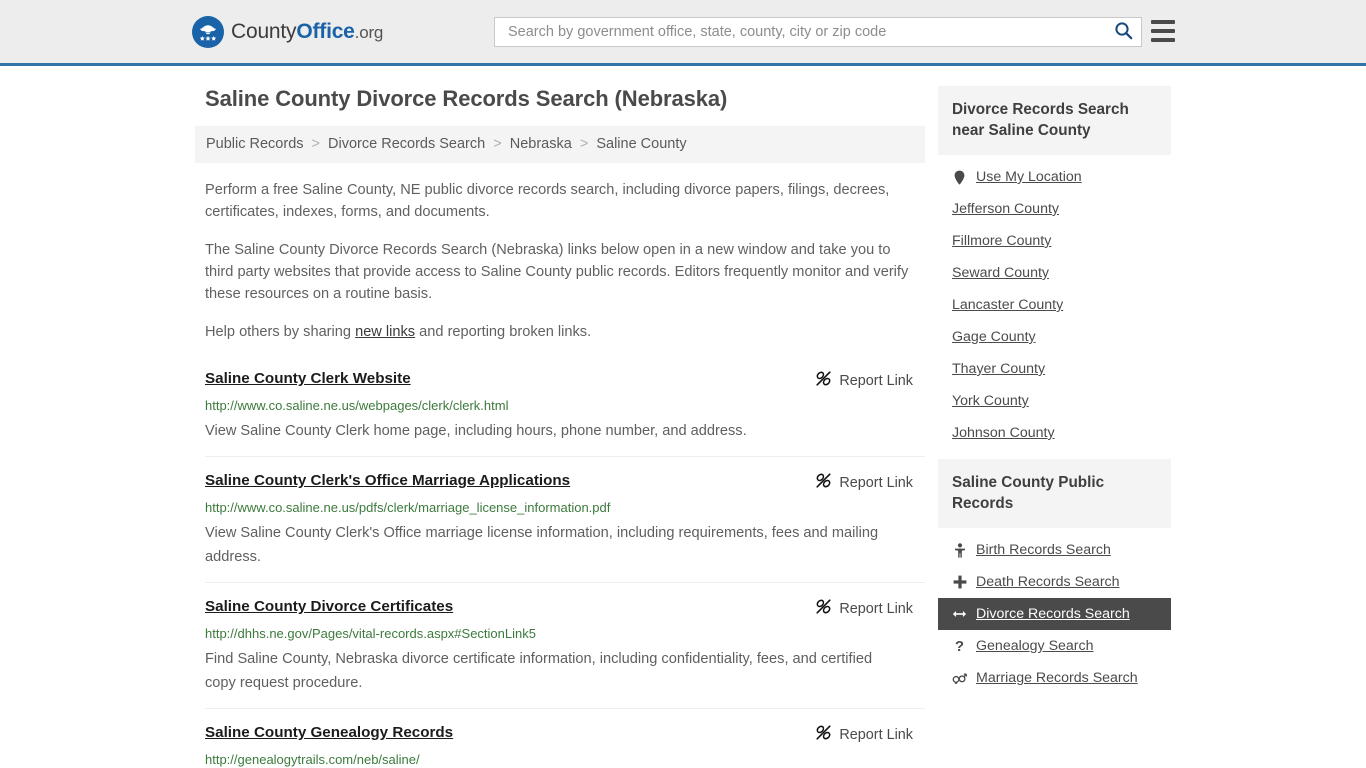 This screenshot has height=768, width=1366. Describe the element at coordinates (1054, 241) in the screenshot. I see `nearby-county-item: Fillmore County` at that location.